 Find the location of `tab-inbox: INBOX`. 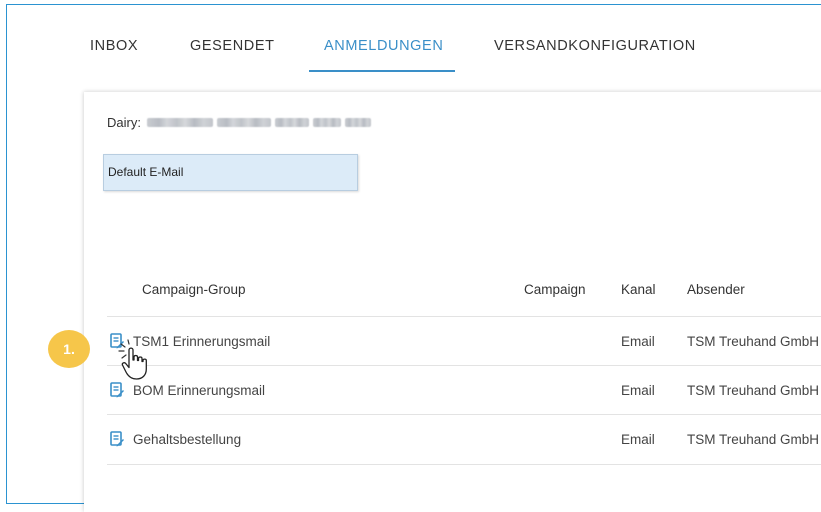

tab-inbox: INBOX is located at coordinates (114, 46).